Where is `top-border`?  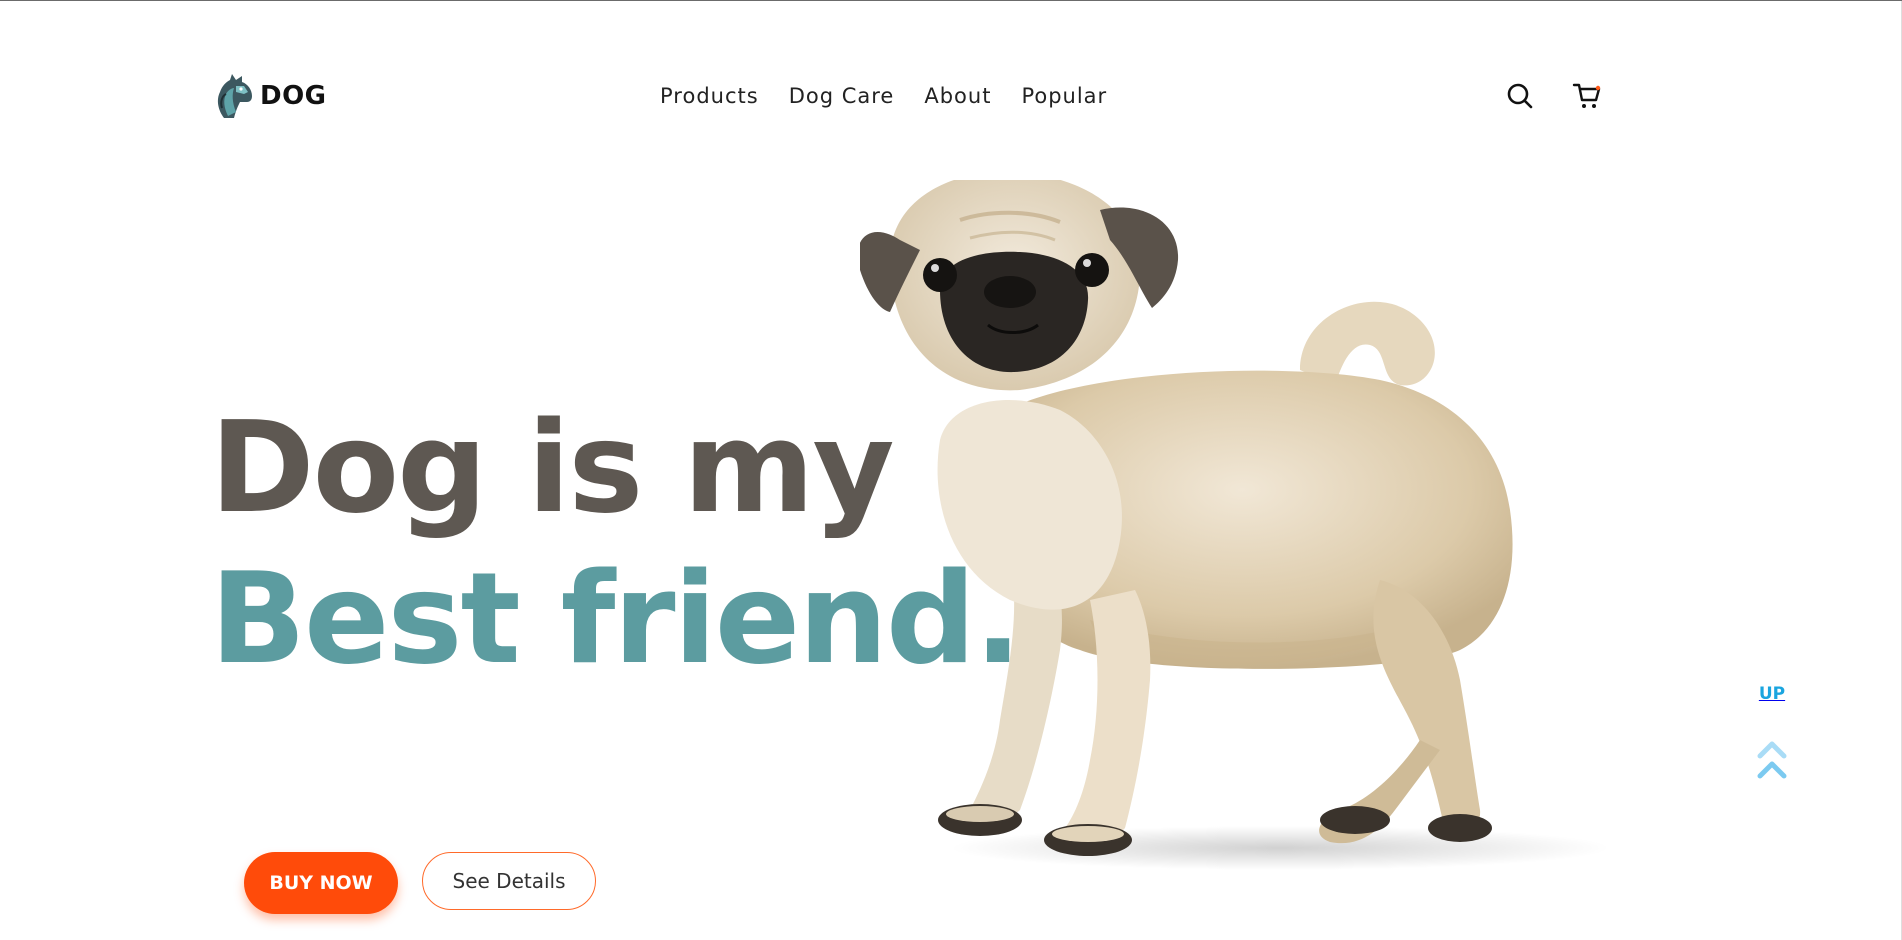 top-border is located at coordinates (951, 0).